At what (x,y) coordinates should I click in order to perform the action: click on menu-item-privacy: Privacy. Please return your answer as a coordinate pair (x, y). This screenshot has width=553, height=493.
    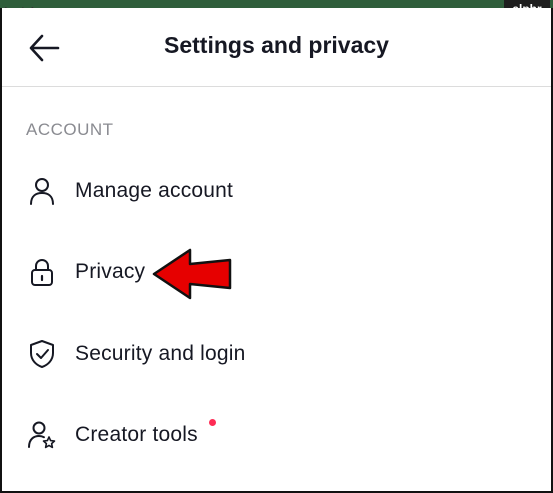
    Looking at the image, I should click on (276, 272).